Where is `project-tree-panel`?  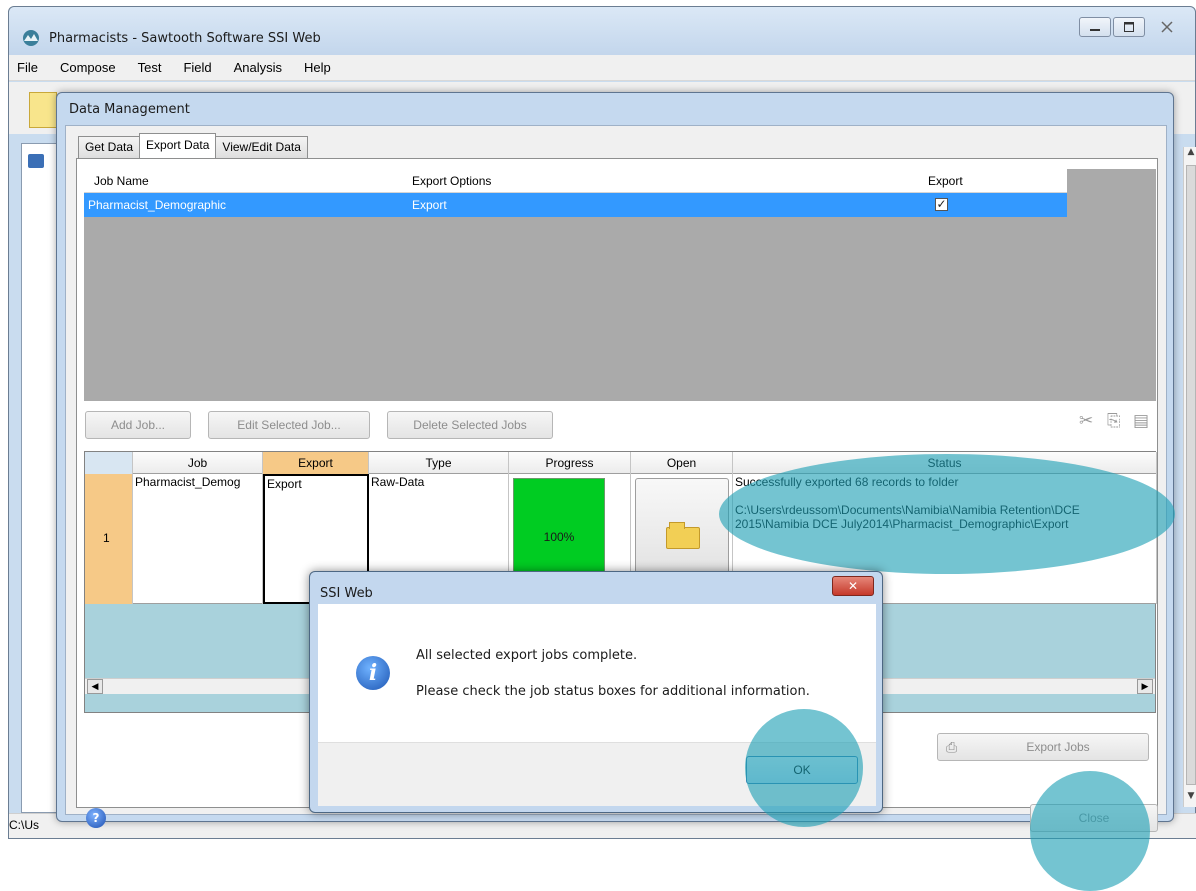
project-tree-panel is located at coordinates (41, 478).